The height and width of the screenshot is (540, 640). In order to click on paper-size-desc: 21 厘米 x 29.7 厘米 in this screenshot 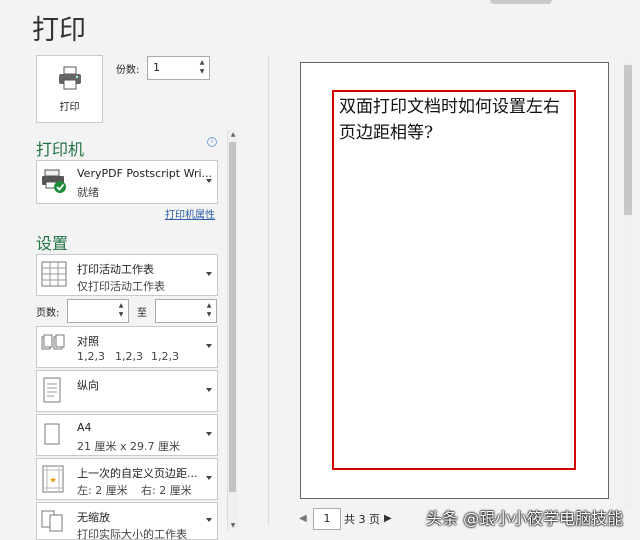, I will do `click(128, 446)`.